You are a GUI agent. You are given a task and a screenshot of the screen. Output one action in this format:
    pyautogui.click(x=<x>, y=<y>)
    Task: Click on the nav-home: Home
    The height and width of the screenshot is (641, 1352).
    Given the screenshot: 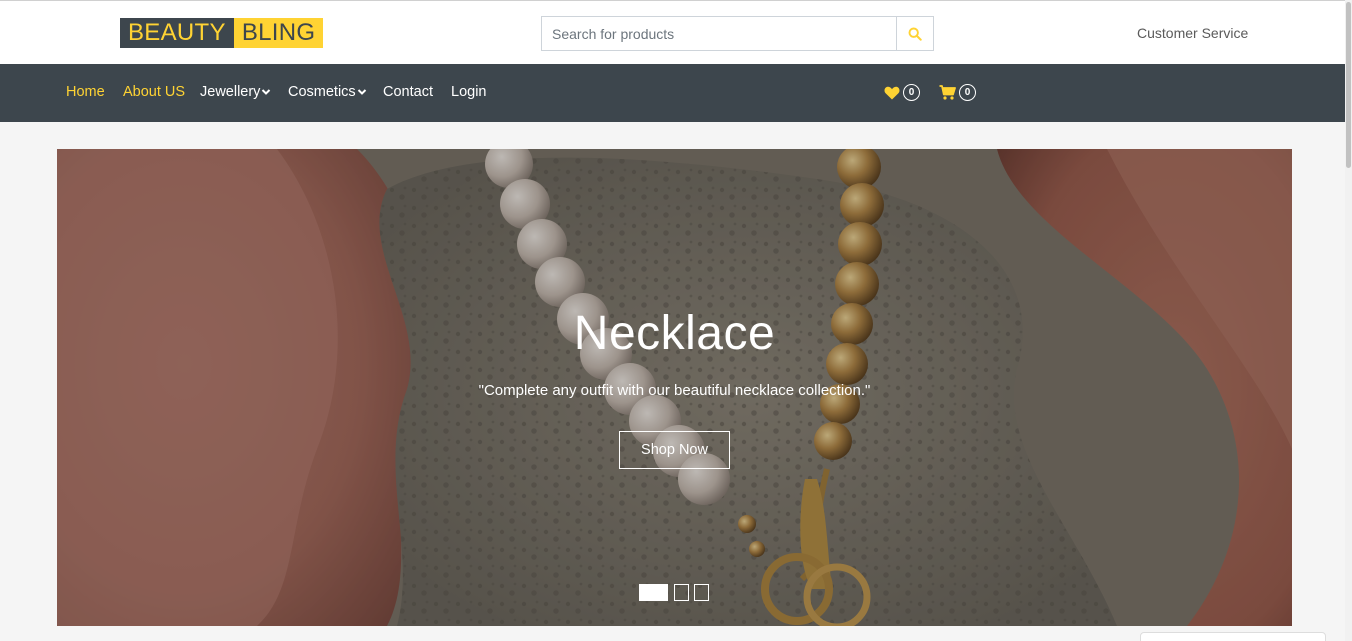 What is the action you would take?
    pyautogui.click(x=85, y=92)
    